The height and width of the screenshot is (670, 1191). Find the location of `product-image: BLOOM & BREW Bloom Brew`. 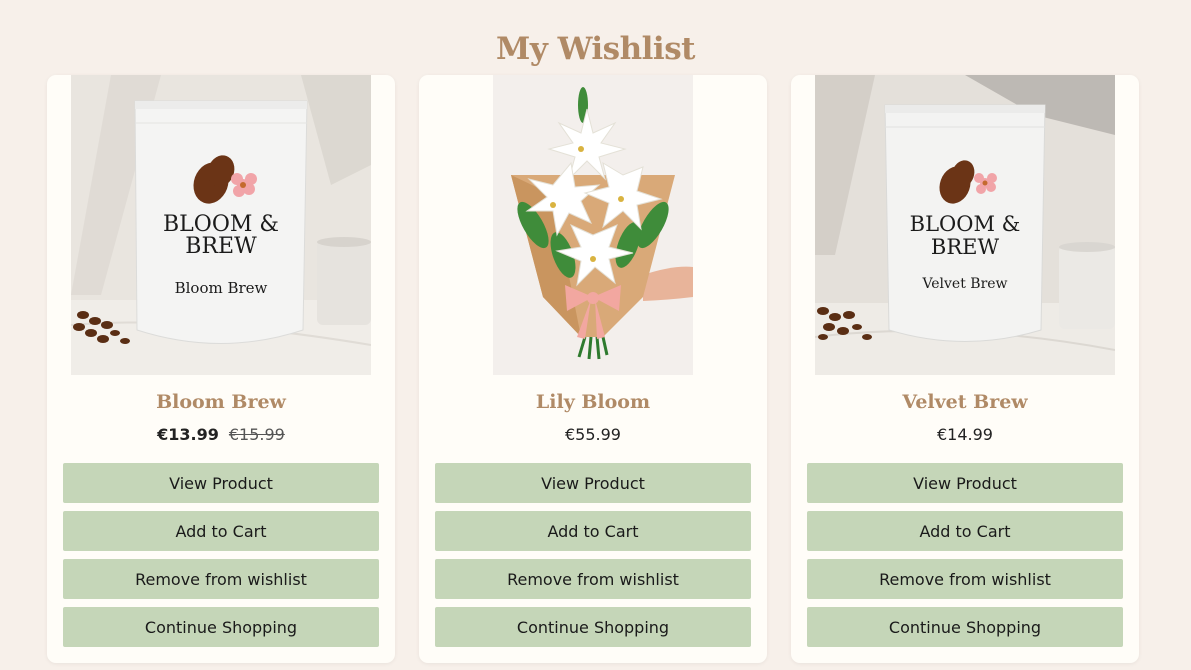

product-image: BLOOM & BREW Bloom Brew is located at coordinates (221, 225).